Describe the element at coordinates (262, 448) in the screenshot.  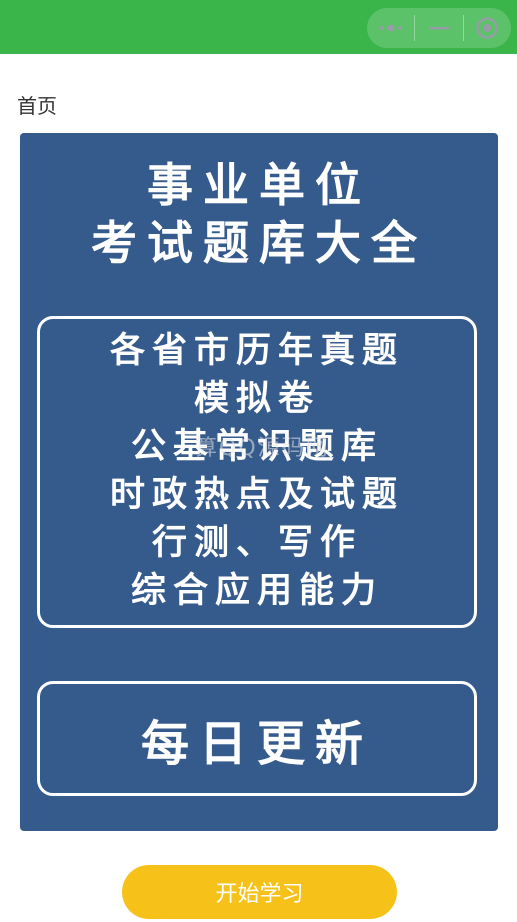
I see `watermark-text: 算QQ源码网` at that location.